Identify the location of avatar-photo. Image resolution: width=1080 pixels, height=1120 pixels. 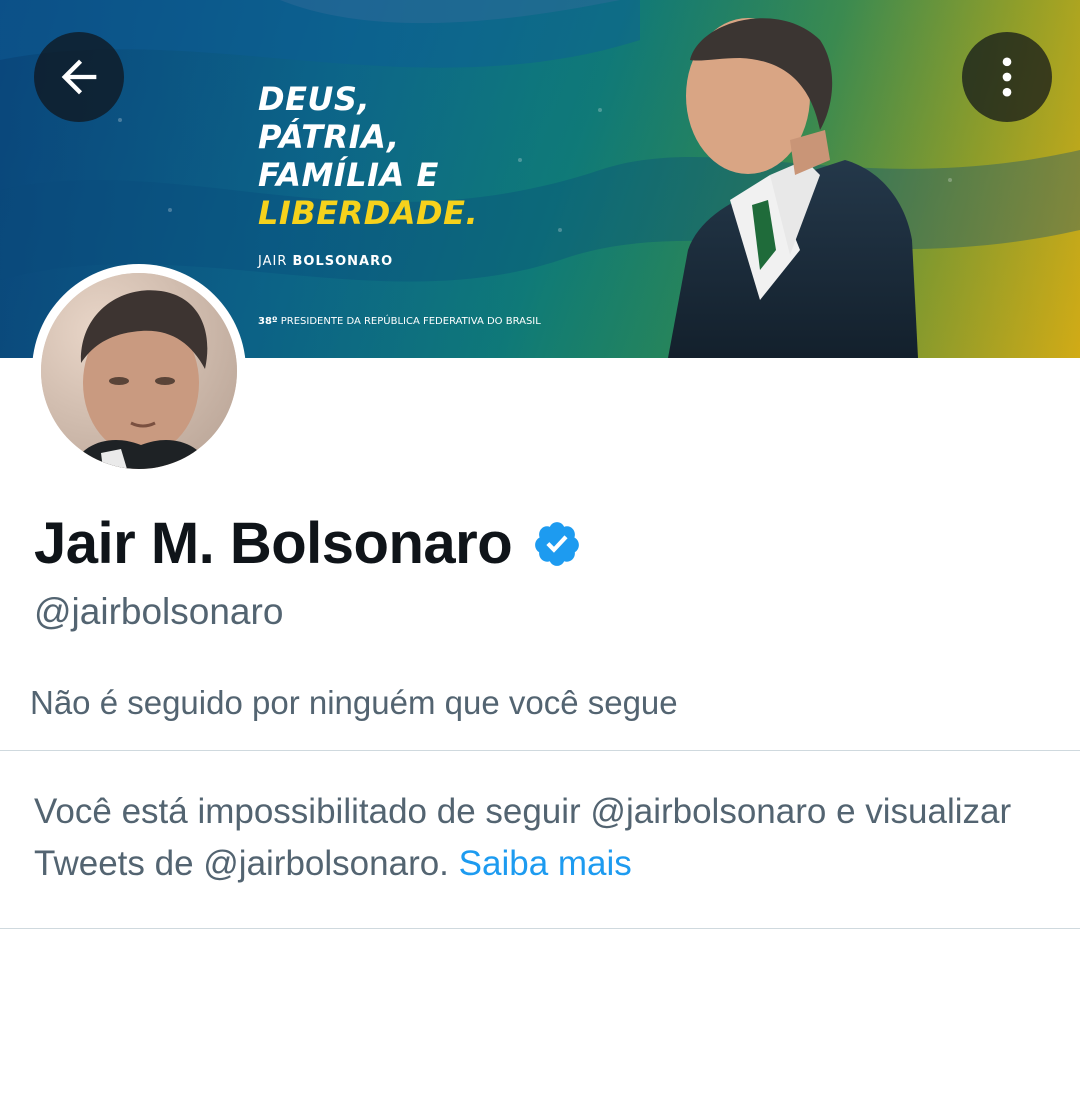
(139, 371).